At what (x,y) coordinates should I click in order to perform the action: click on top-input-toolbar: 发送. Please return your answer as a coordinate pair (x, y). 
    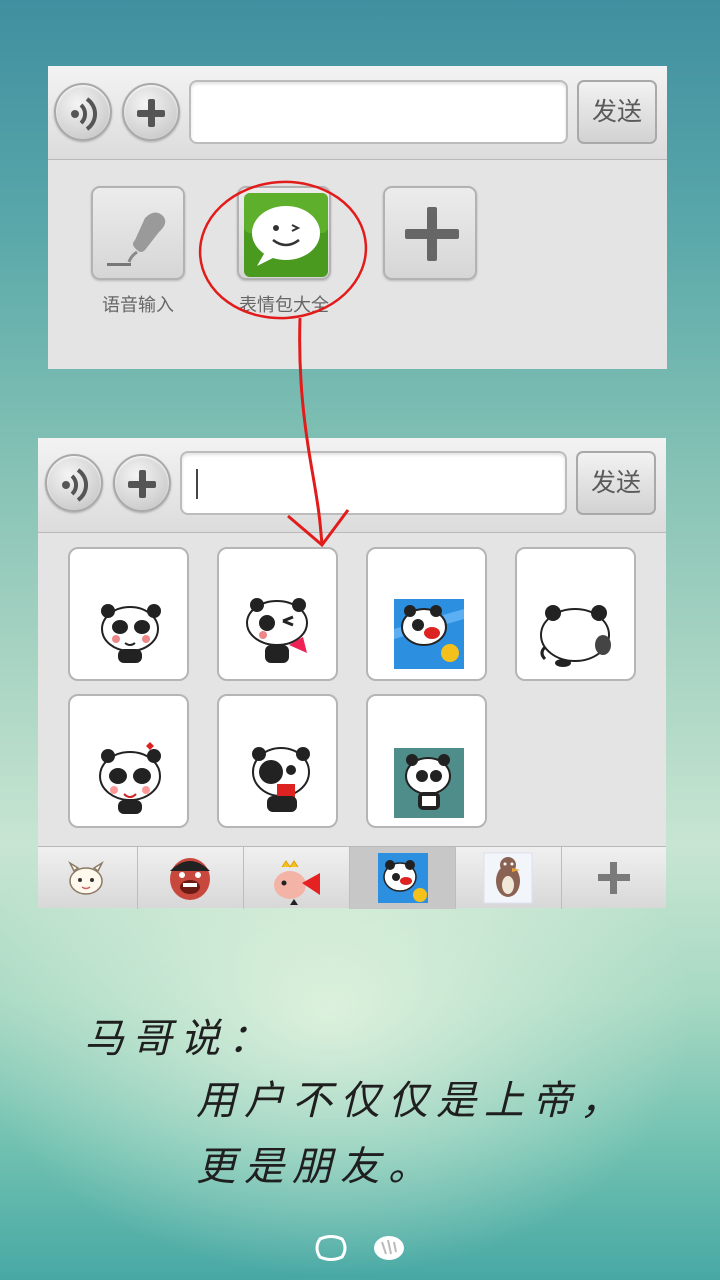
    Looking at the image, I should click on (357, 113).